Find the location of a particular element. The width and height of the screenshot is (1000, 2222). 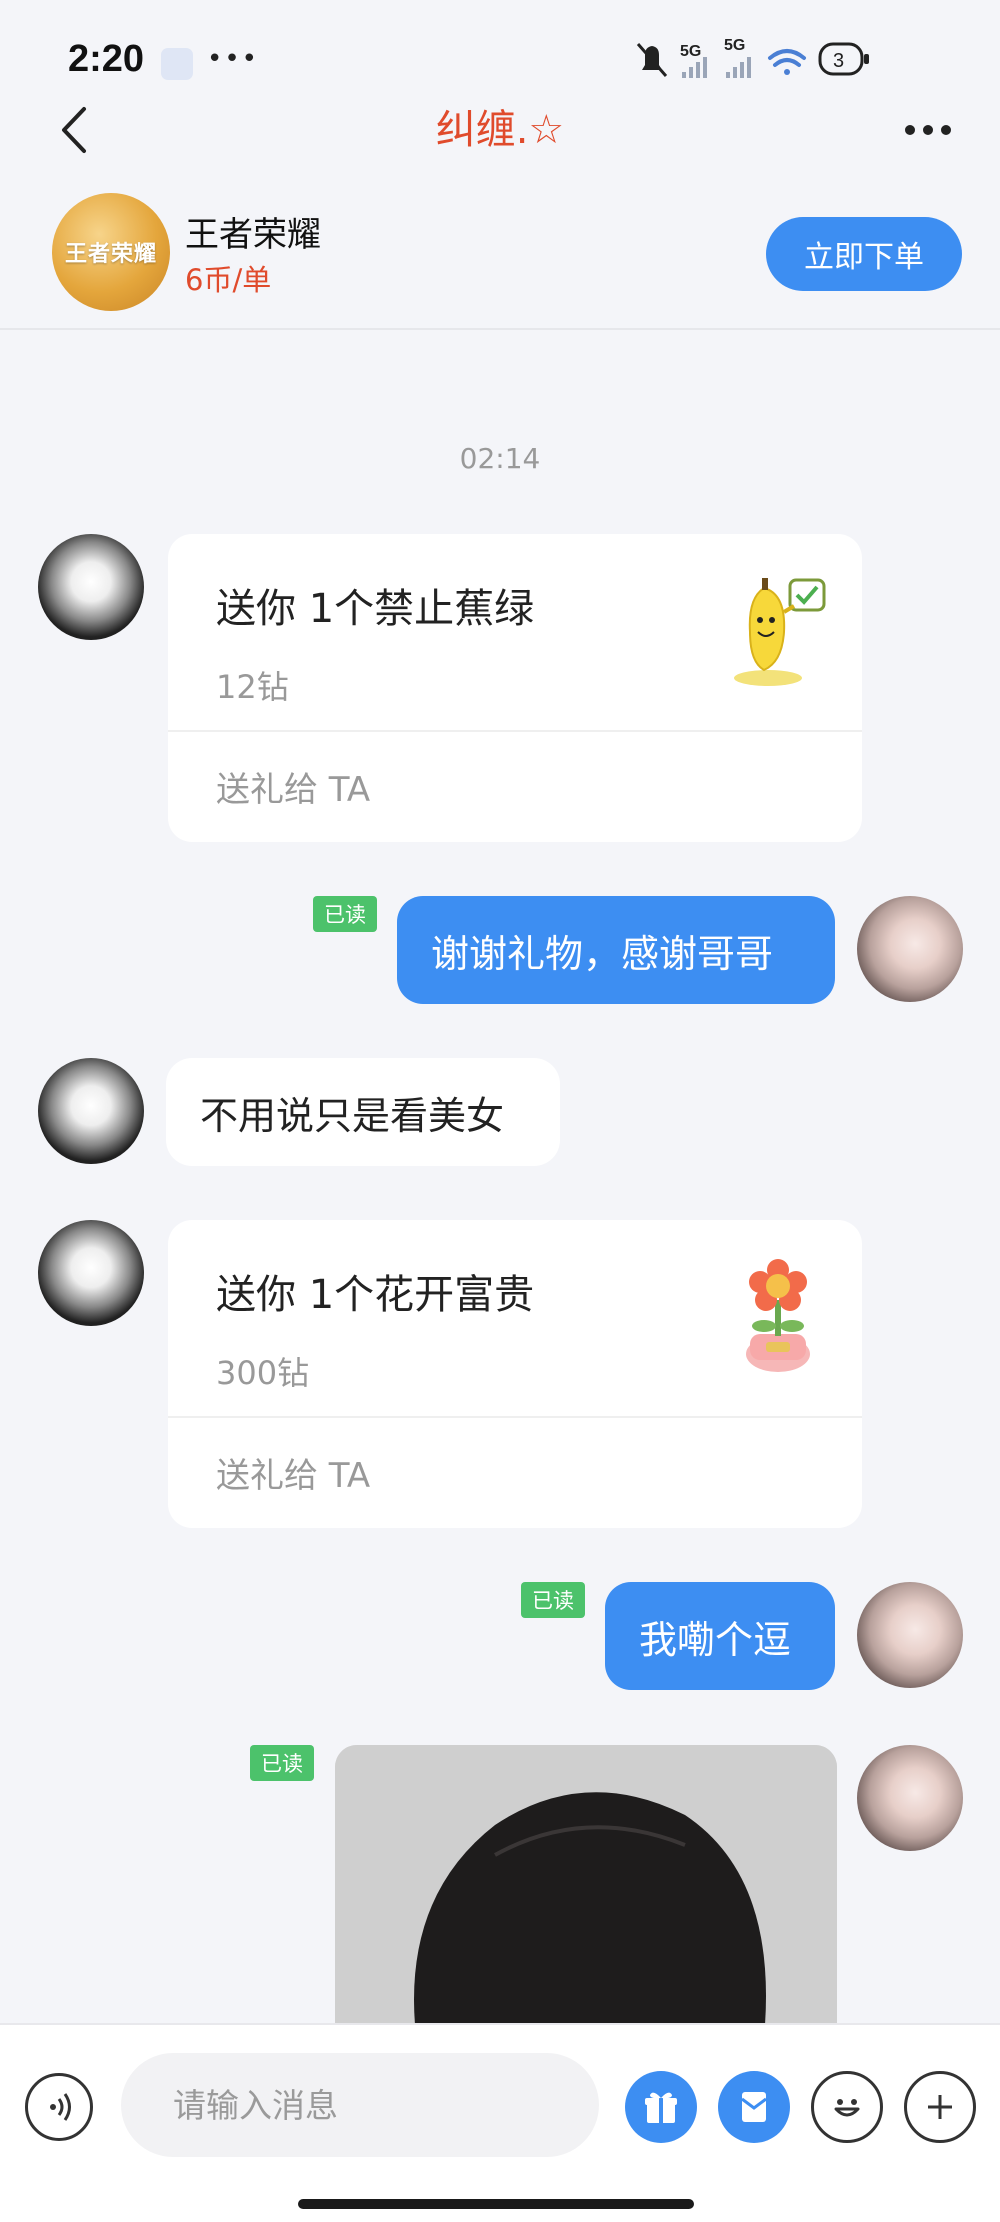

battery-icon: 3 is located at coordinates (843, 59).